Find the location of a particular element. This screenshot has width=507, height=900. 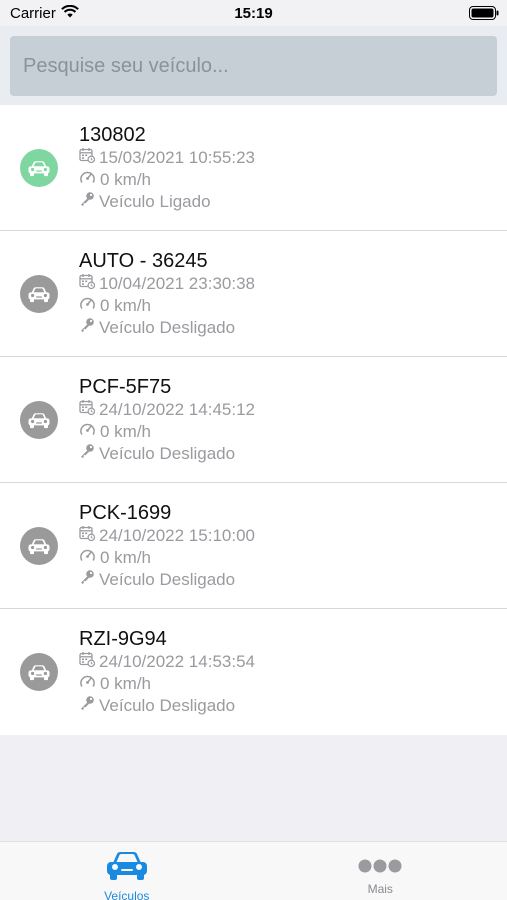

datetime-line: 24/10/2022 15:10:00 is located at coordinates (167, 536).